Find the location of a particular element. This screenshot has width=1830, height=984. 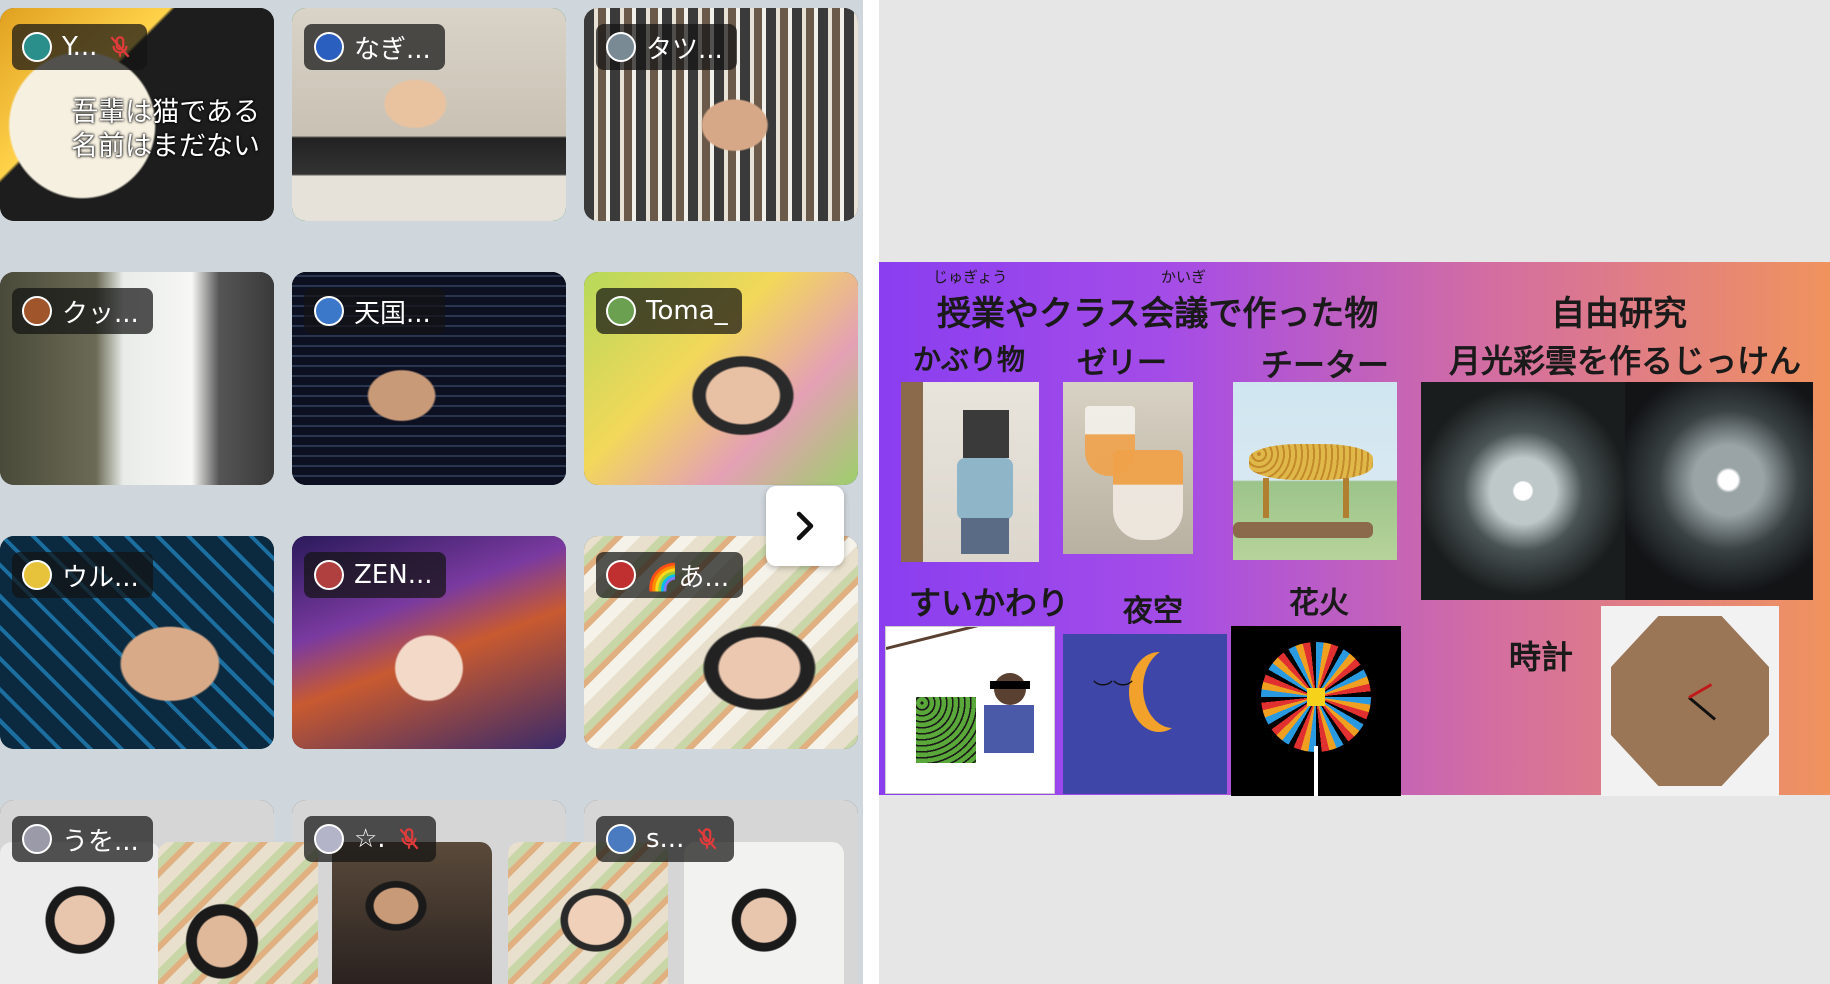

participant-name-tag: ☆. is located at coordinates (370, 839).